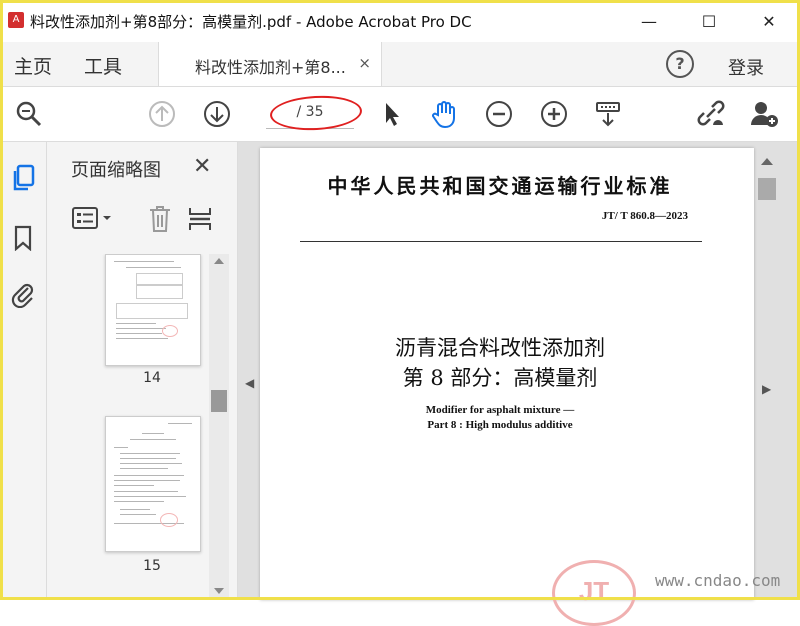  What do you see at coordinates (116, 170) in the screenshot?
I see `panel-title: 页面缩略图` at bounding box center [116, 170].